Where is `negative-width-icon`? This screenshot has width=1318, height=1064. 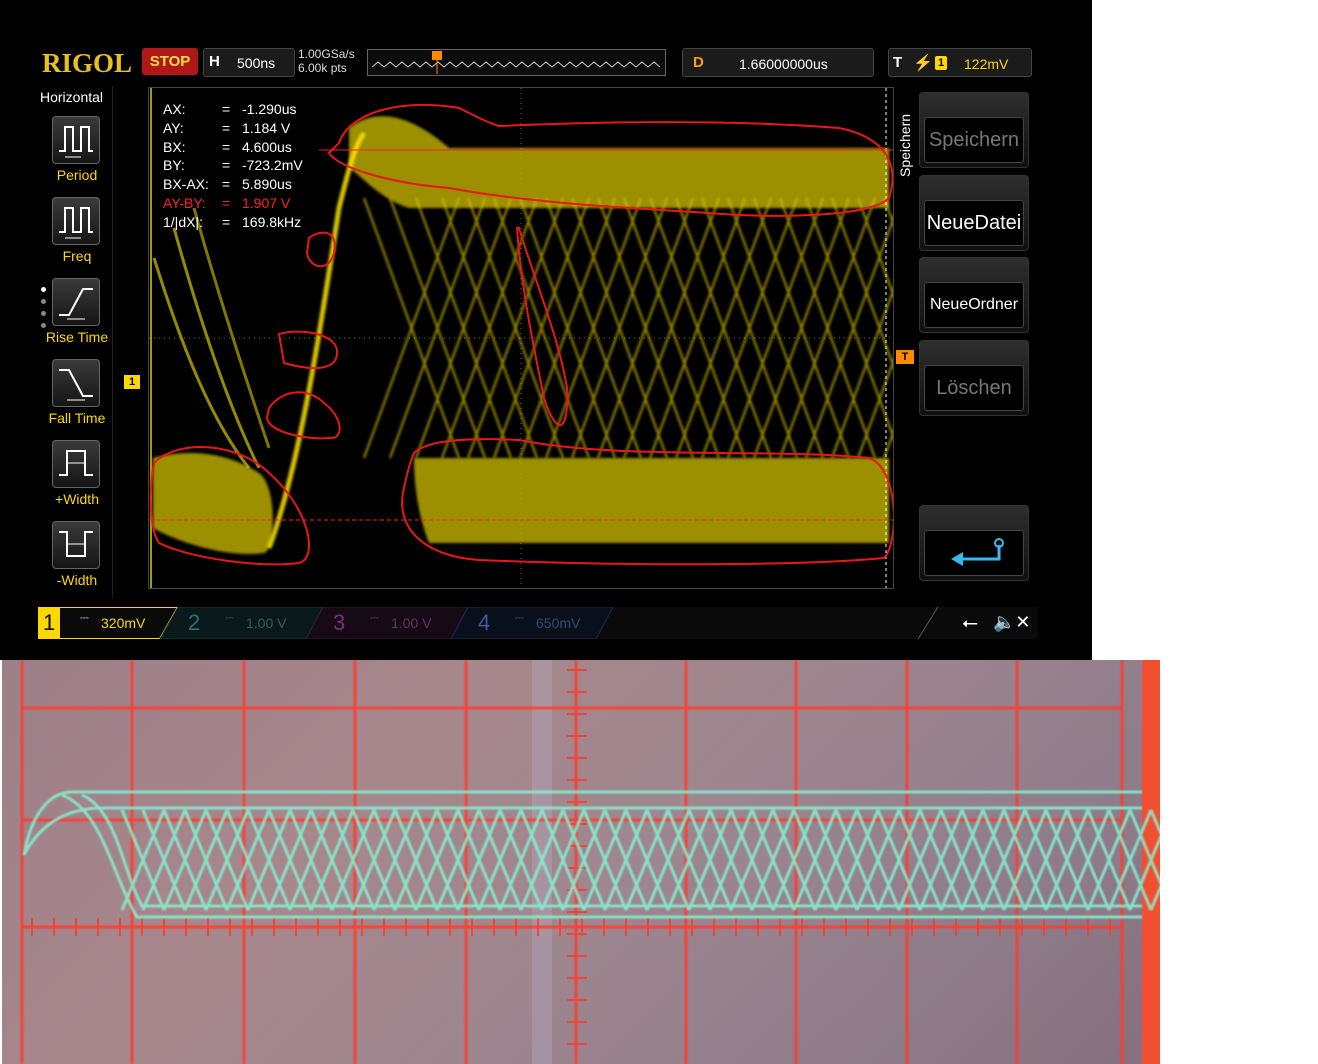
negative-width-icon is located at coordinates (76, 545).